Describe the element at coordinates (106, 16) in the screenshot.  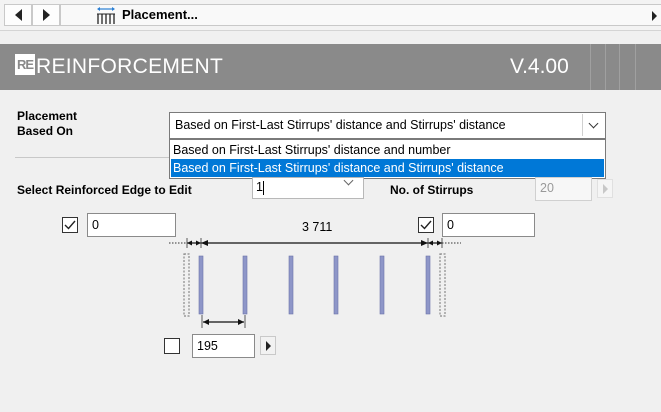
I see `placement-icon` at that location.